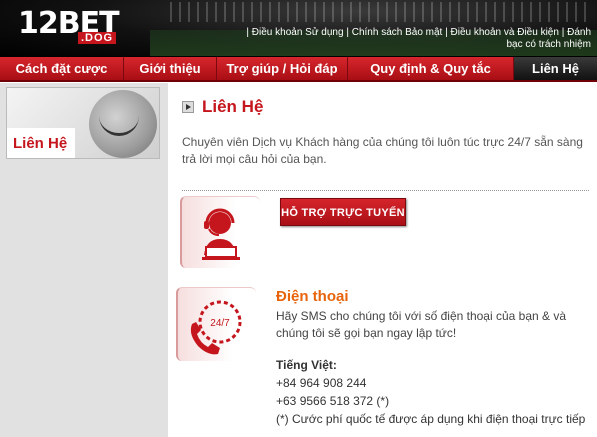 The image size is (597, 437). What do you see at coordinates (188, 107) in the screenshot?
I see `arrow-right-icon` at bounding box center [188, 107].